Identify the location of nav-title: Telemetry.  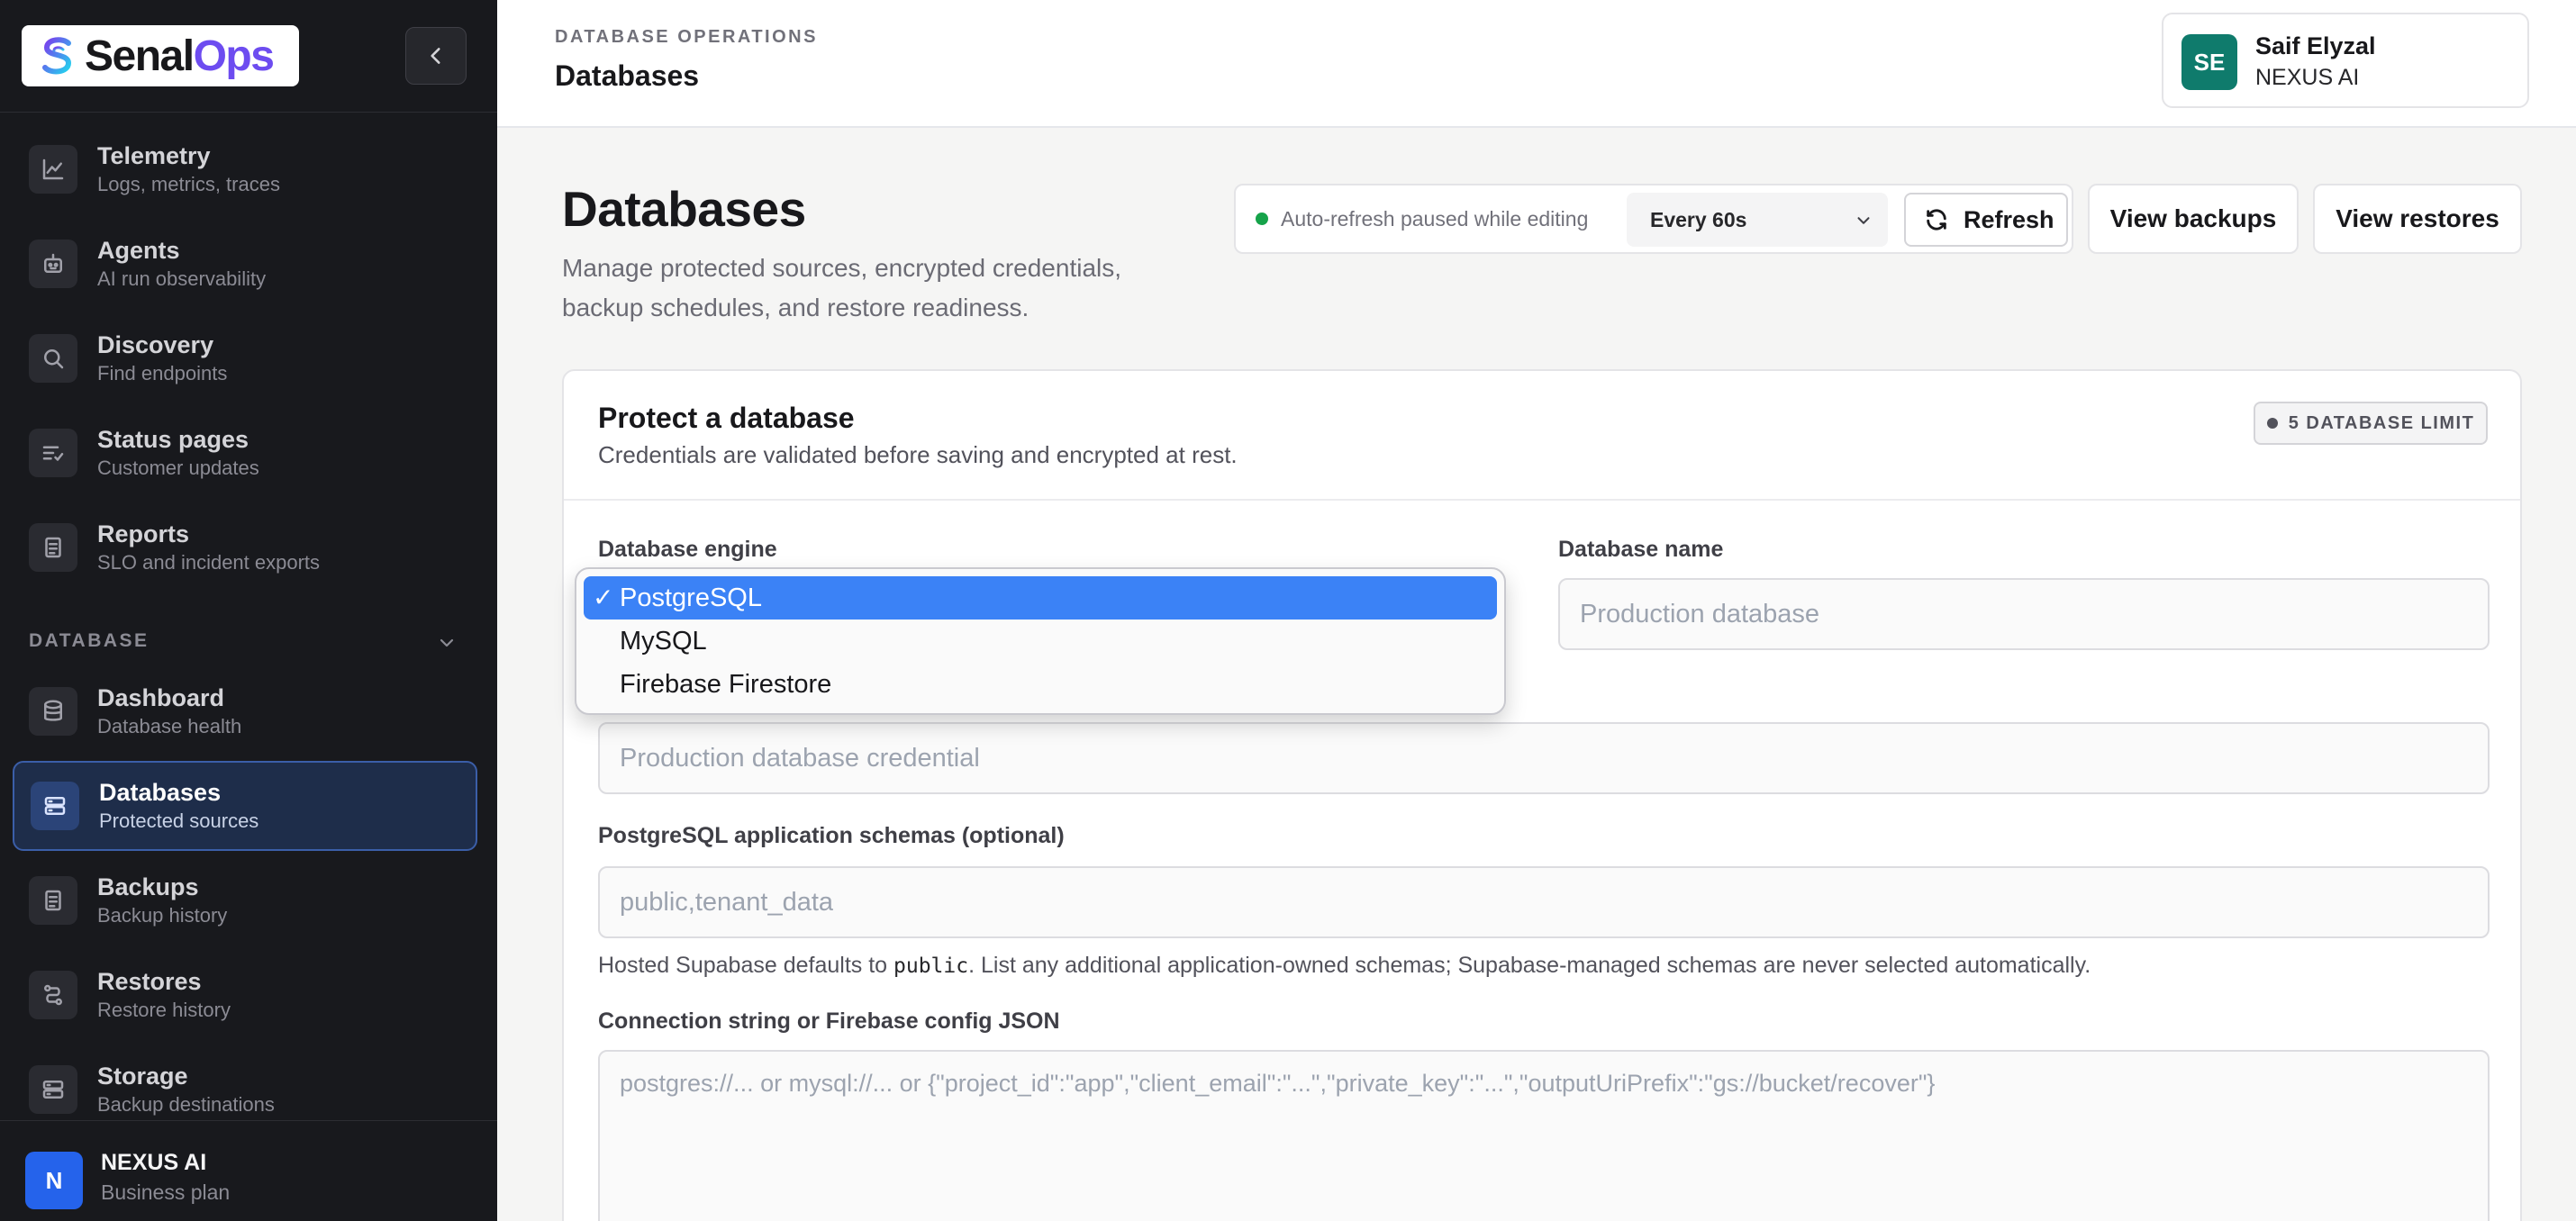
(154, 156).